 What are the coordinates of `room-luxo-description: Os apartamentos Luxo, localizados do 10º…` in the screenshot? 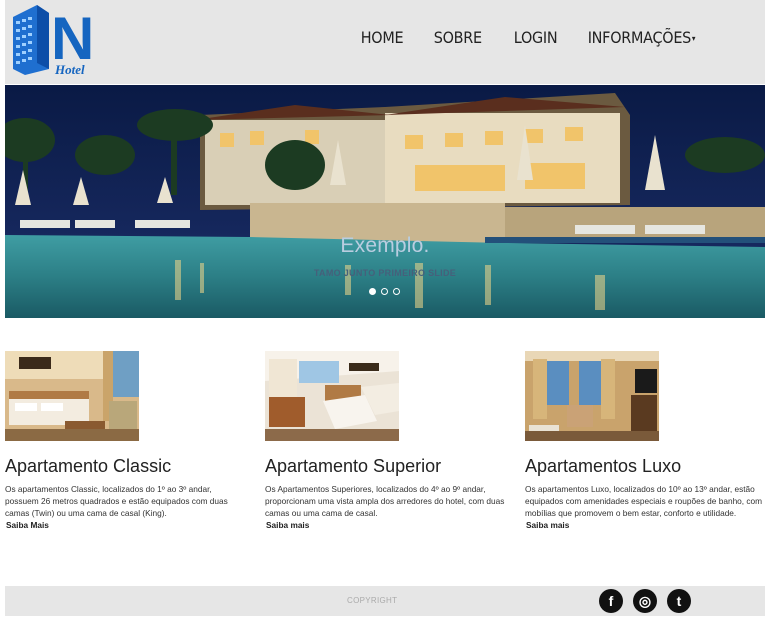 It's located at (644, 501).